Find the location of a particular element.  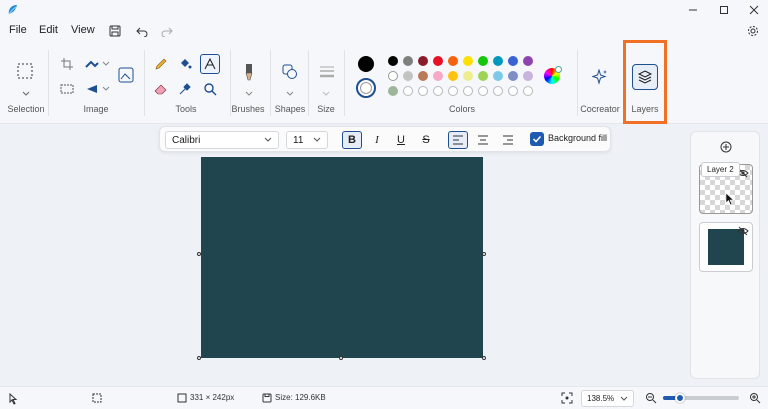

secondary-color is located at coordinates (366, 88).